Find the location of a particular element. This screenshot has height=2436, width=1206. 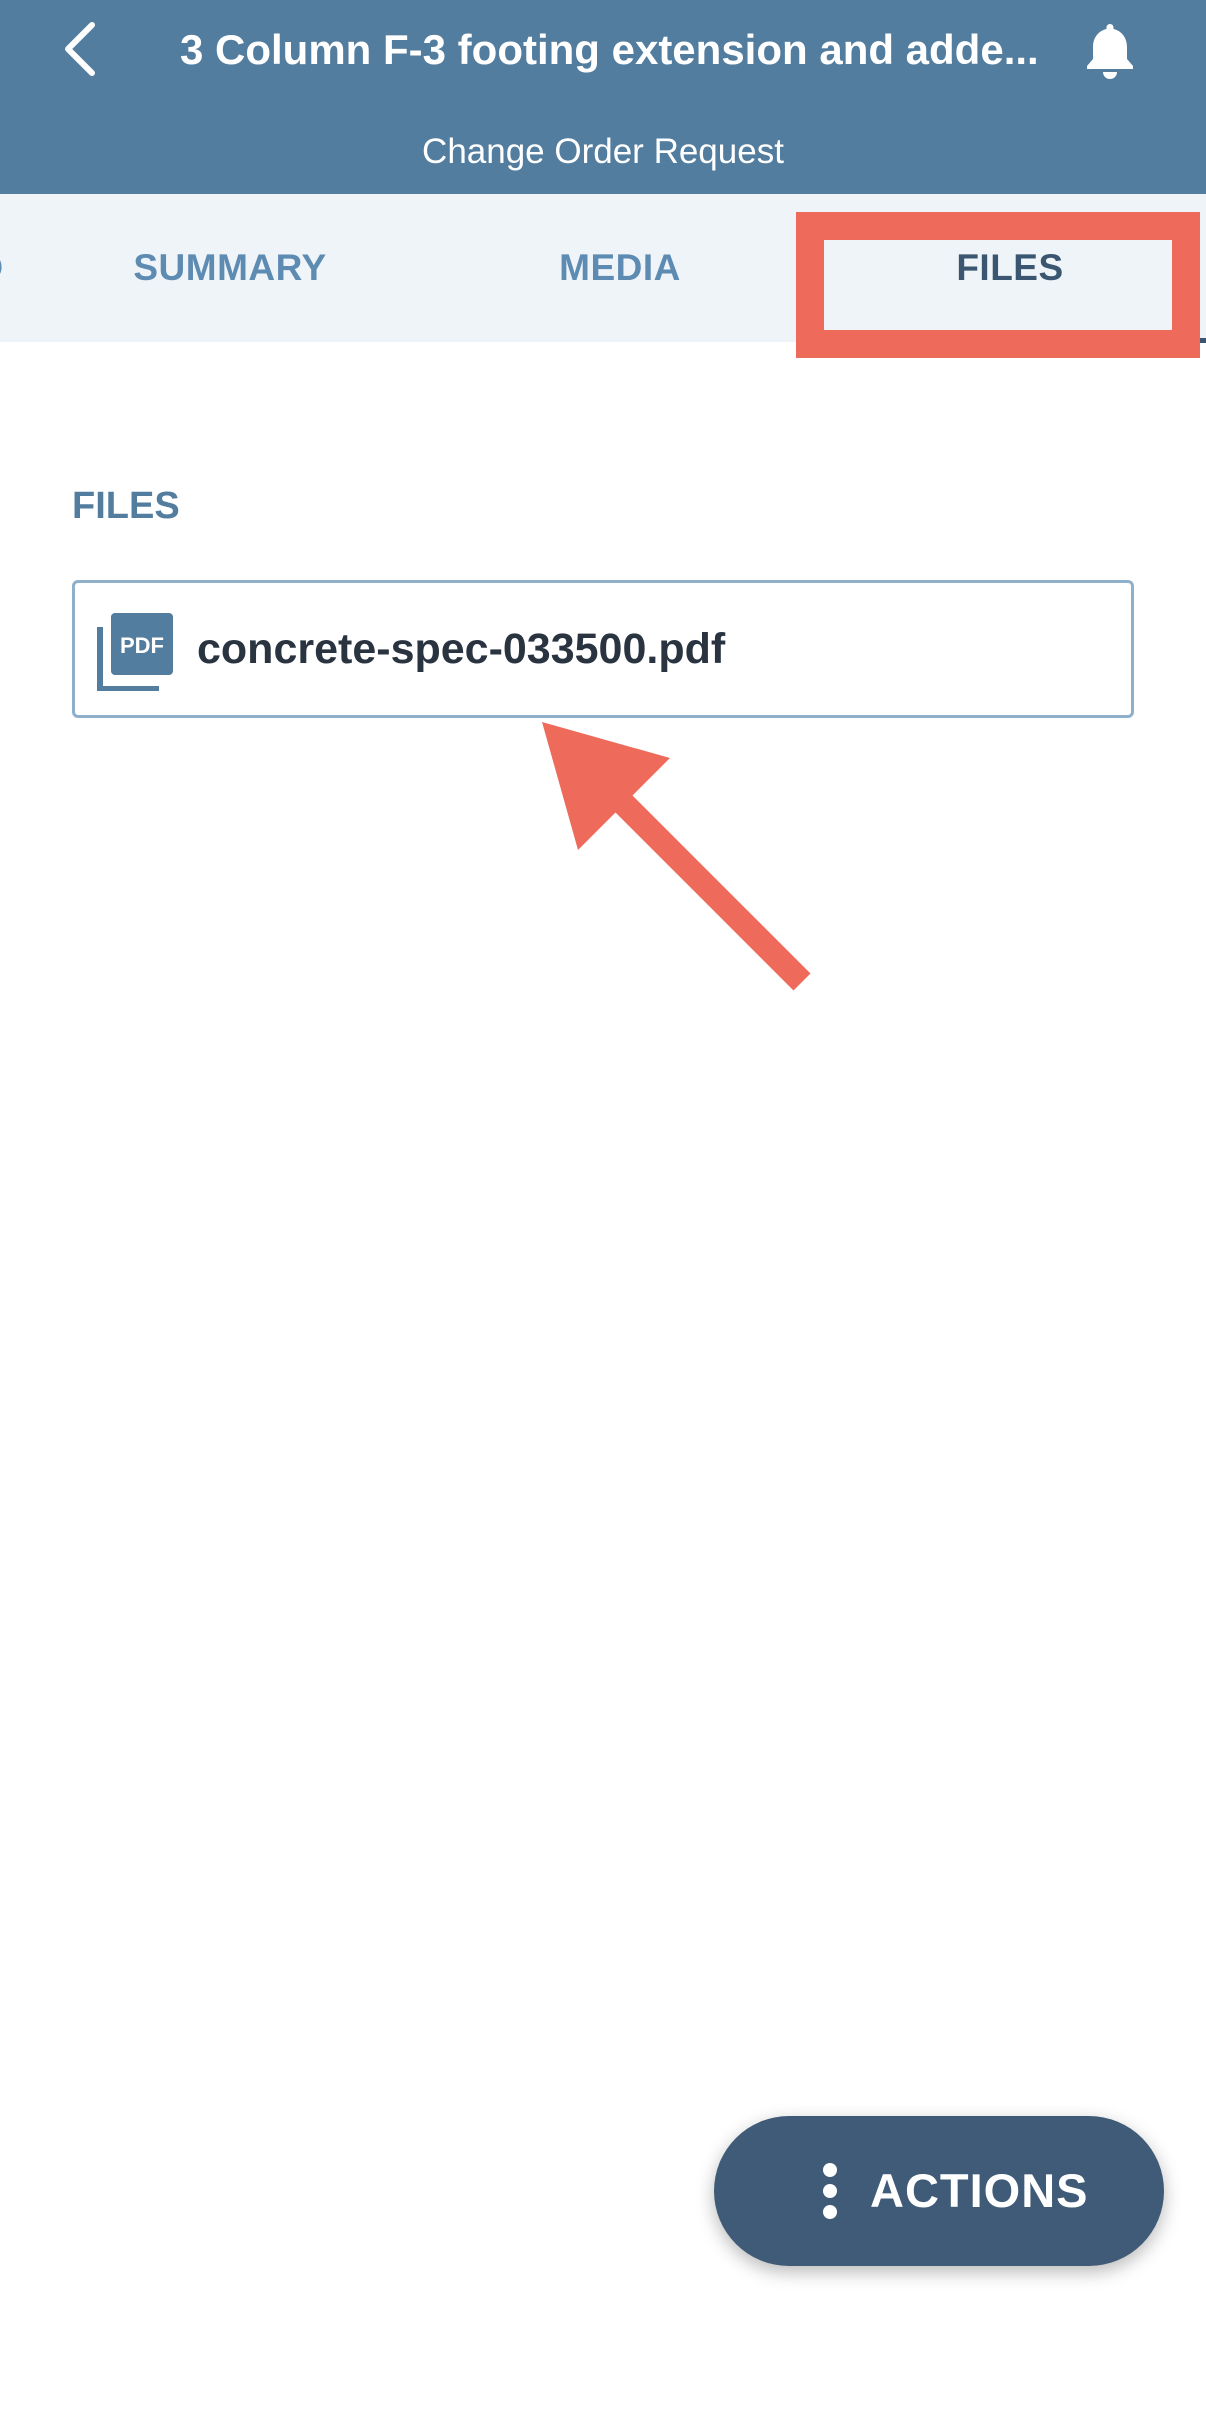

more-vertical-icon is located at coordinates (830, 2191).